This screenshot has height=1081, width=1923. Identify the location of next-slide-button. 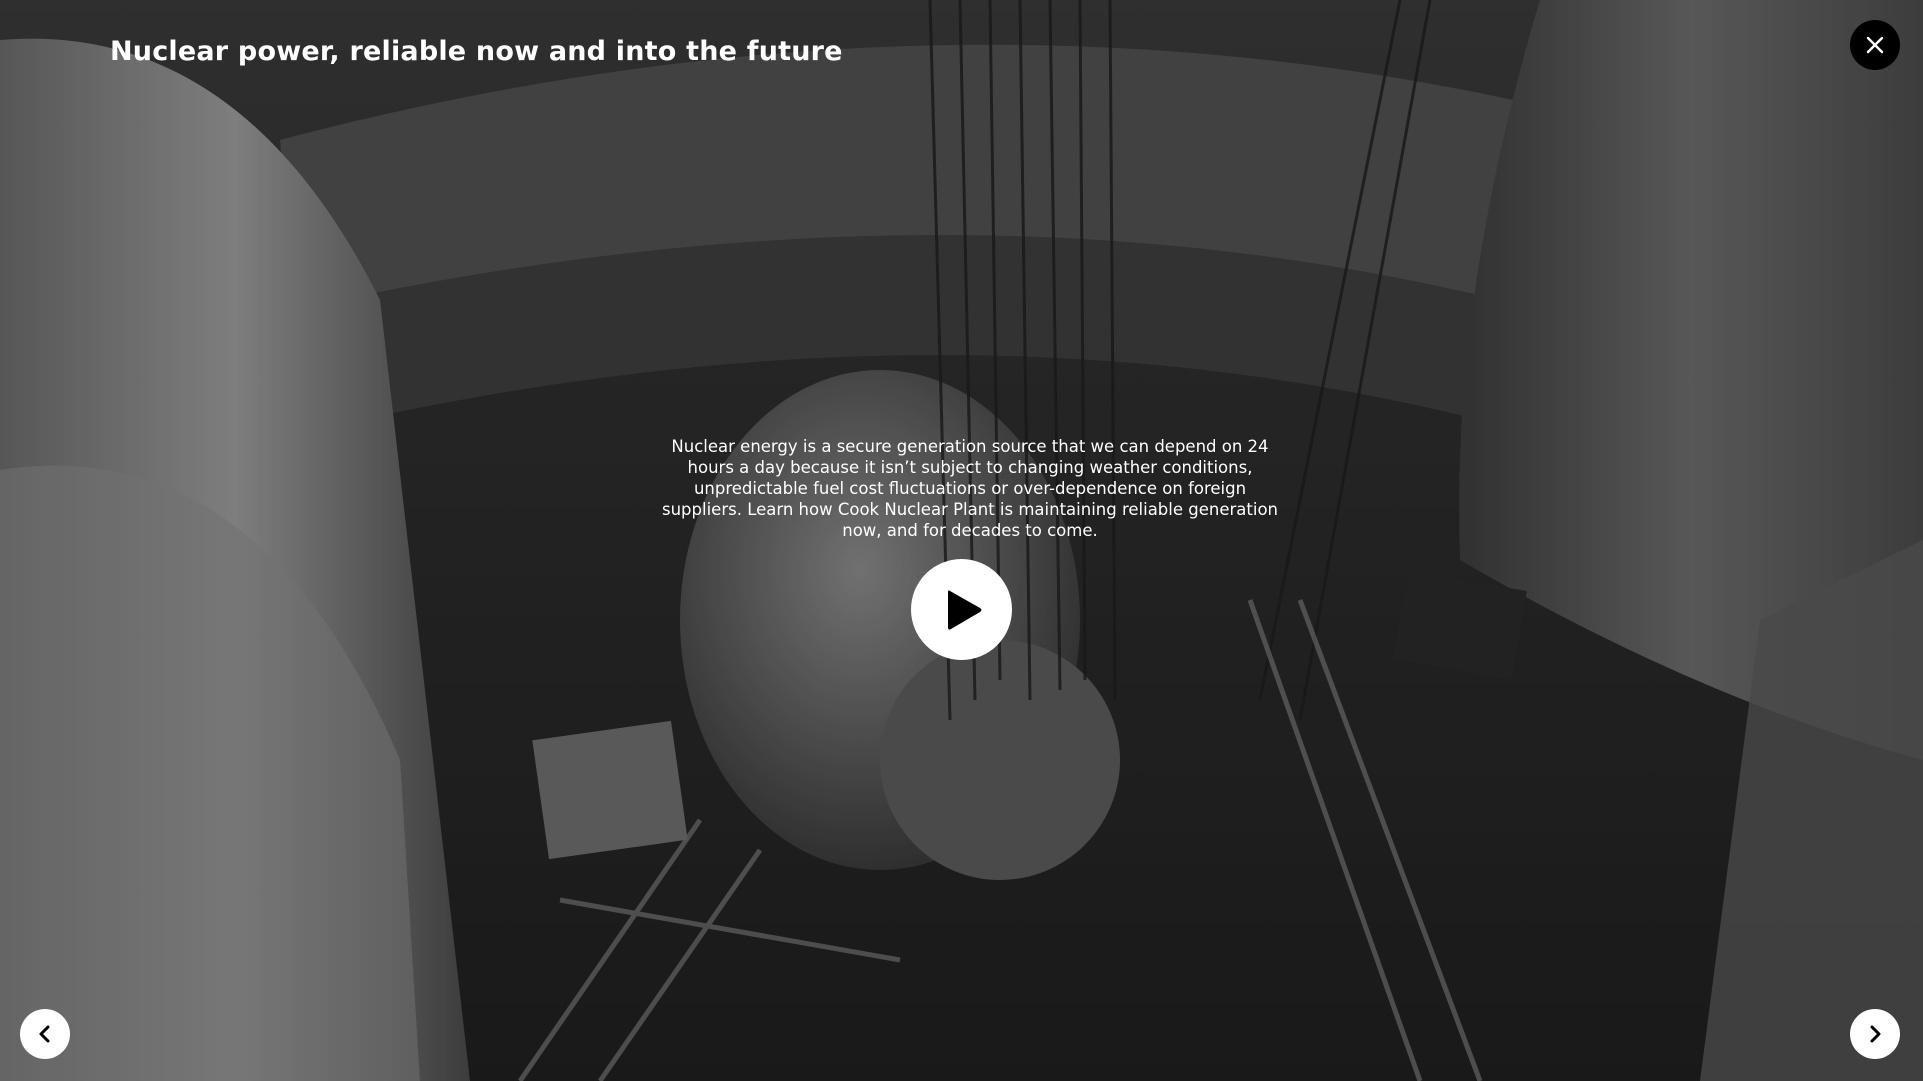
(1875, 1034).